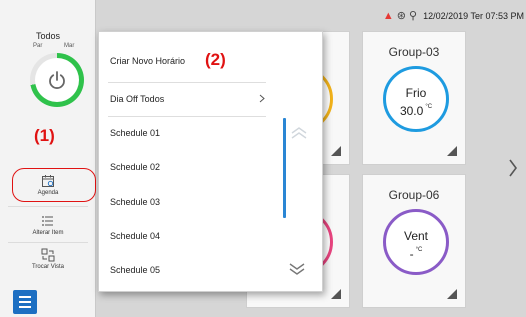 The height and width of the screenshot is (317, 526). What do you see at coordinates (38, 46) in the screenshot?
I see `par-label: Par` at bounding box center [38, 46].